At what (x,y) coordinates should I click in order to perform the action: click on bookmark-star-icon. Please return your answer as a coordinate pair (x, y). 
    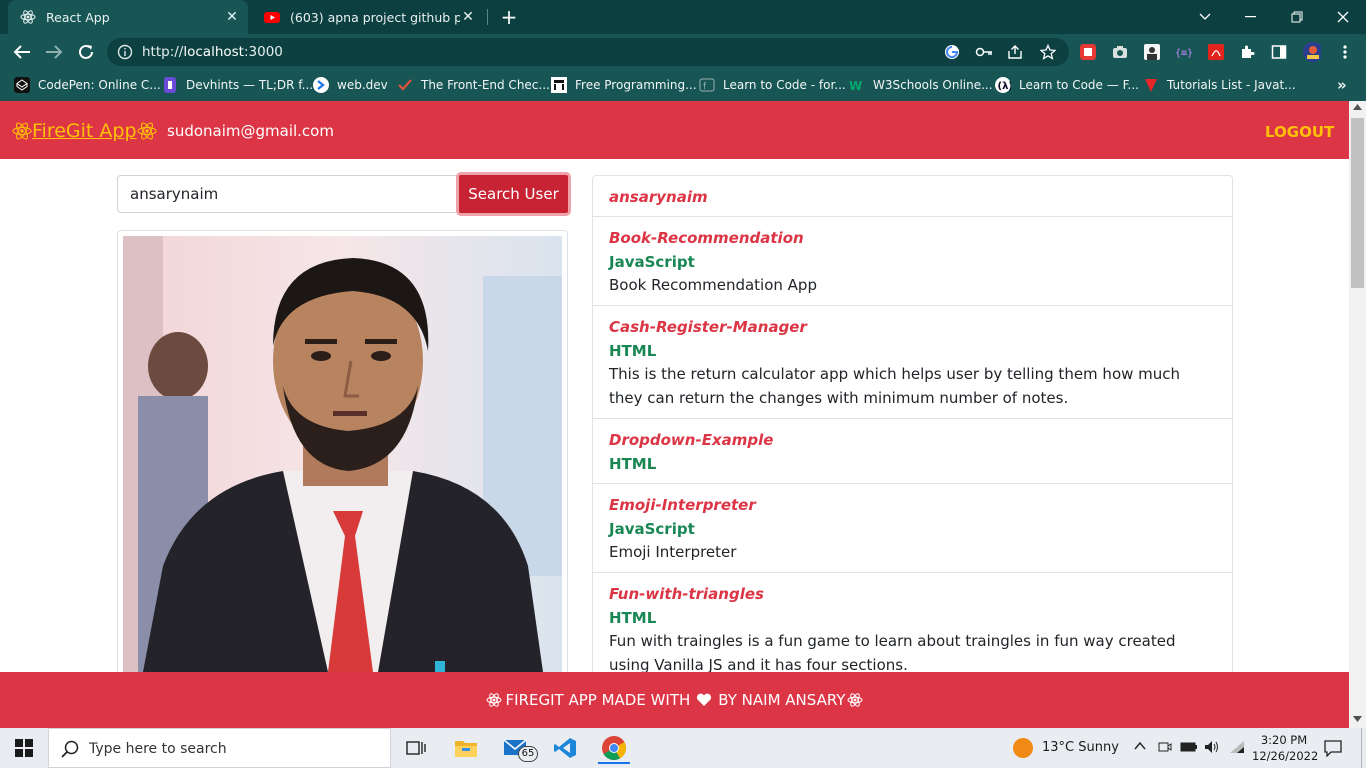
    Looking at the image, I should click on (1048, 52).